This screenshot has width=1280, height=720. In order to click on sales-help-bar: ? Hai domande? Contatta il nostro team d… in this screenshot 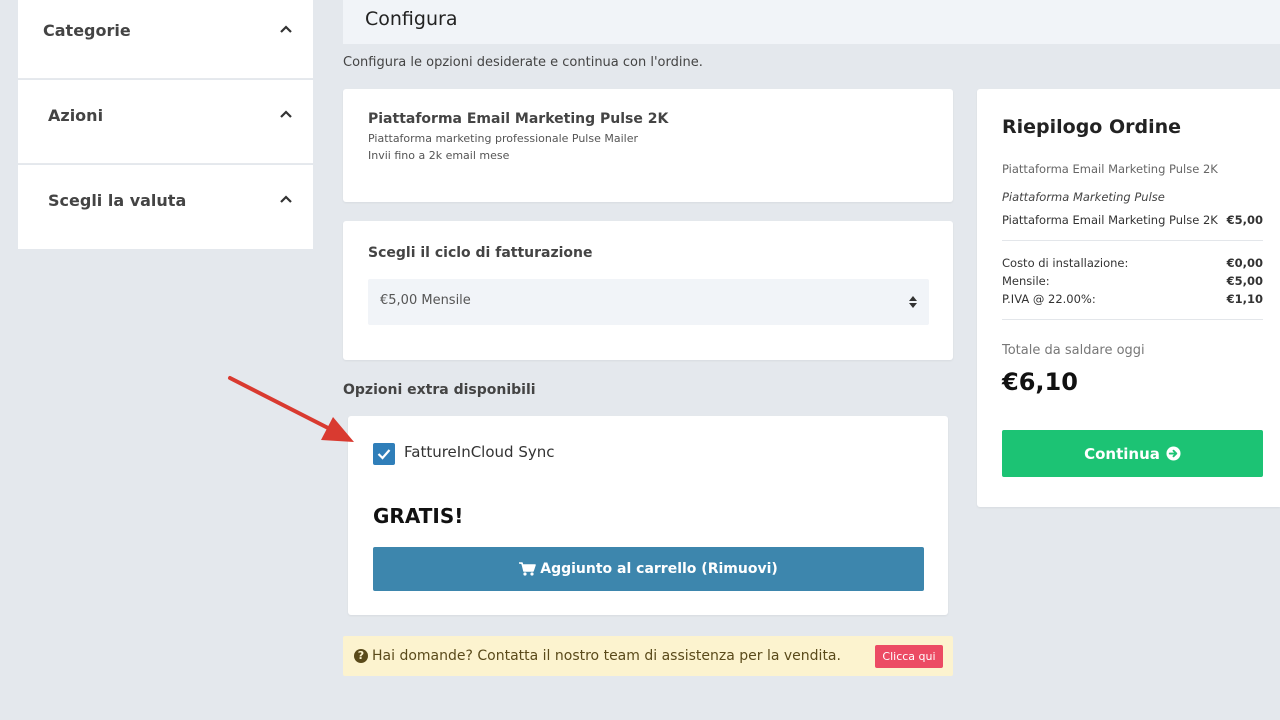, I will do `click(648, 656)`.